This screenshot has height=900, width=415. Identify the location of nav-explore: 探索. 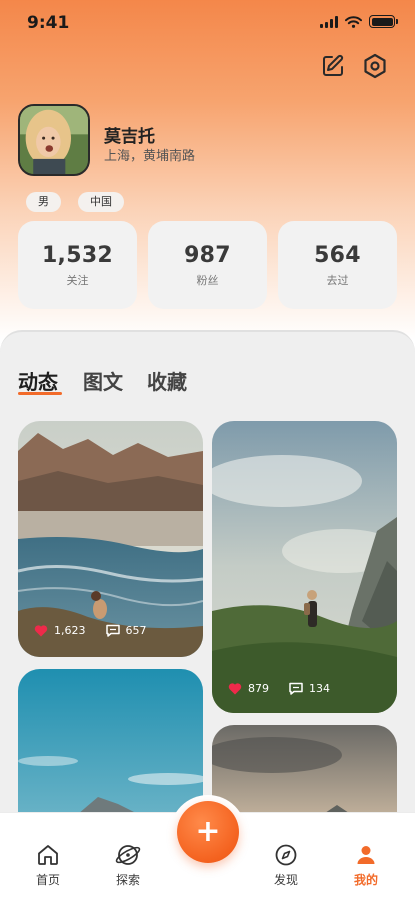
(128, 865).